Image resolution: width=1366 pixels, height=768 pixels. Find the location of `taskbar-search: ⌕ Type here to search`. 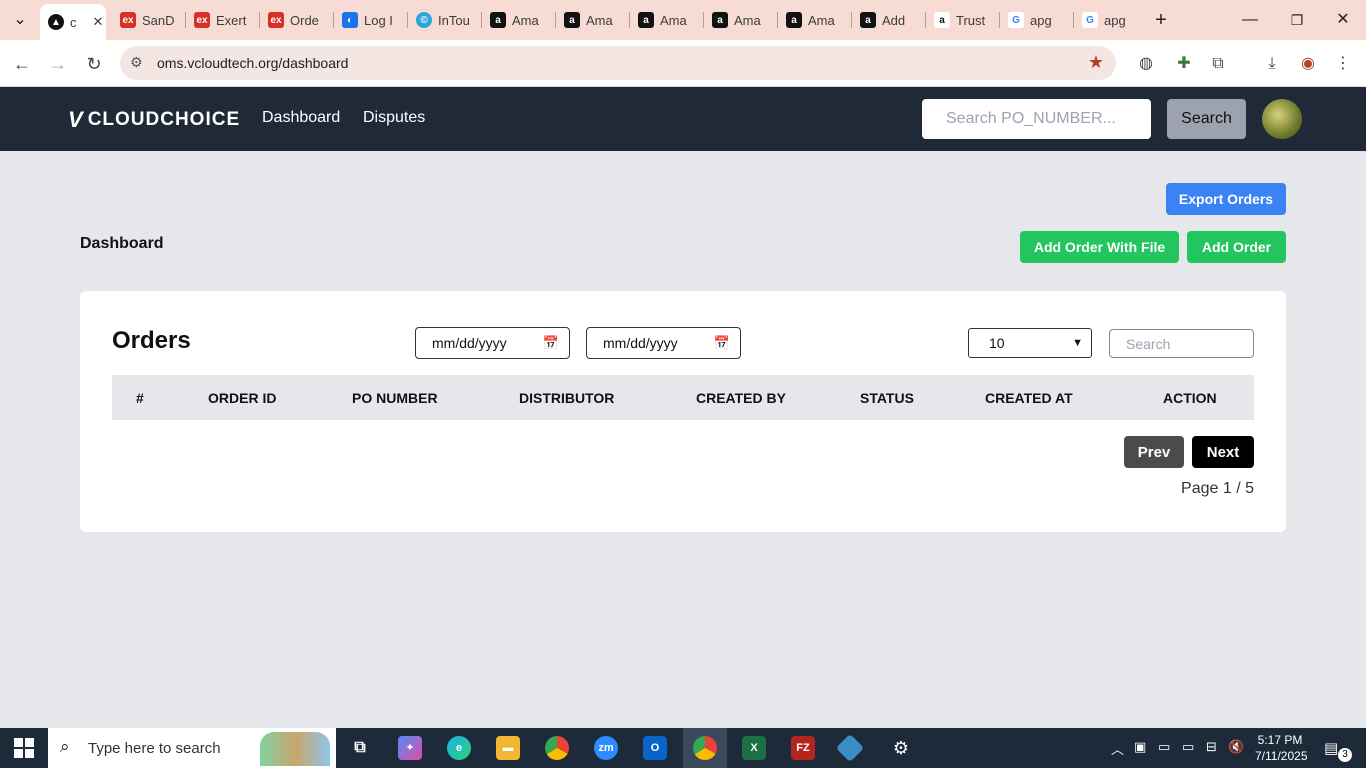

taskbar-search: ⌕ Type here to search is located at coordinates (192, 748).